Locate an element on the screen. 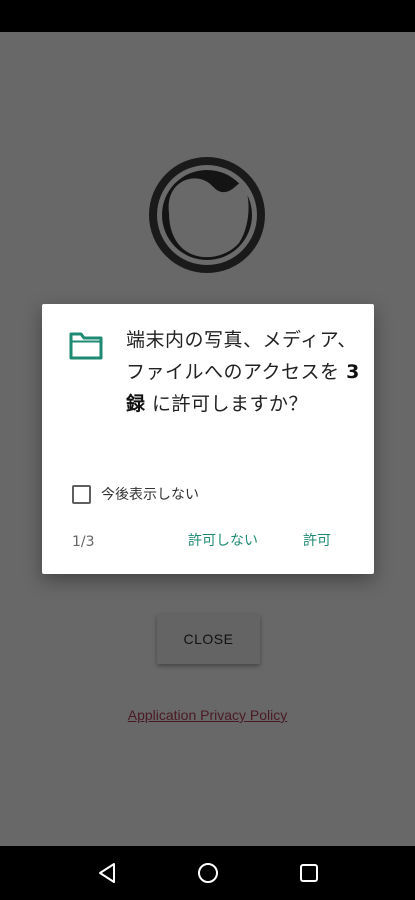 Image resolution: width=415 pixels, height=900 pixels. dont-ask-again-checkbox is located at coordinates (81, 494).